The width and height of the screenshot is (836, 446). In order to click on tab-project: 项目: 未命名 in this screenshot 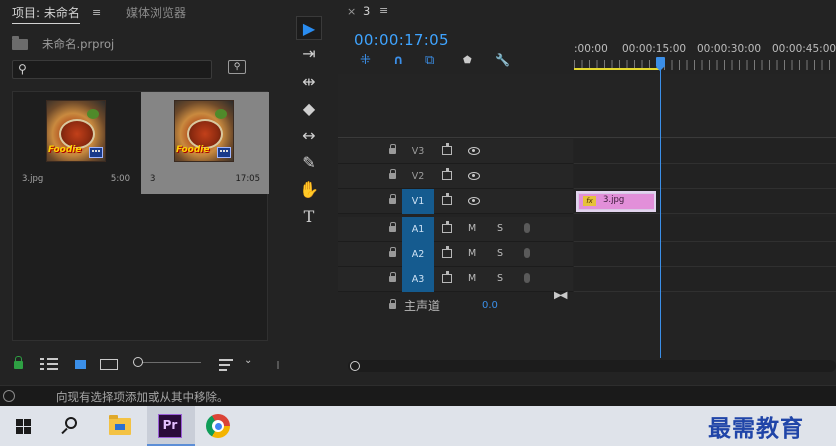, I will do `click(46, 14)`.